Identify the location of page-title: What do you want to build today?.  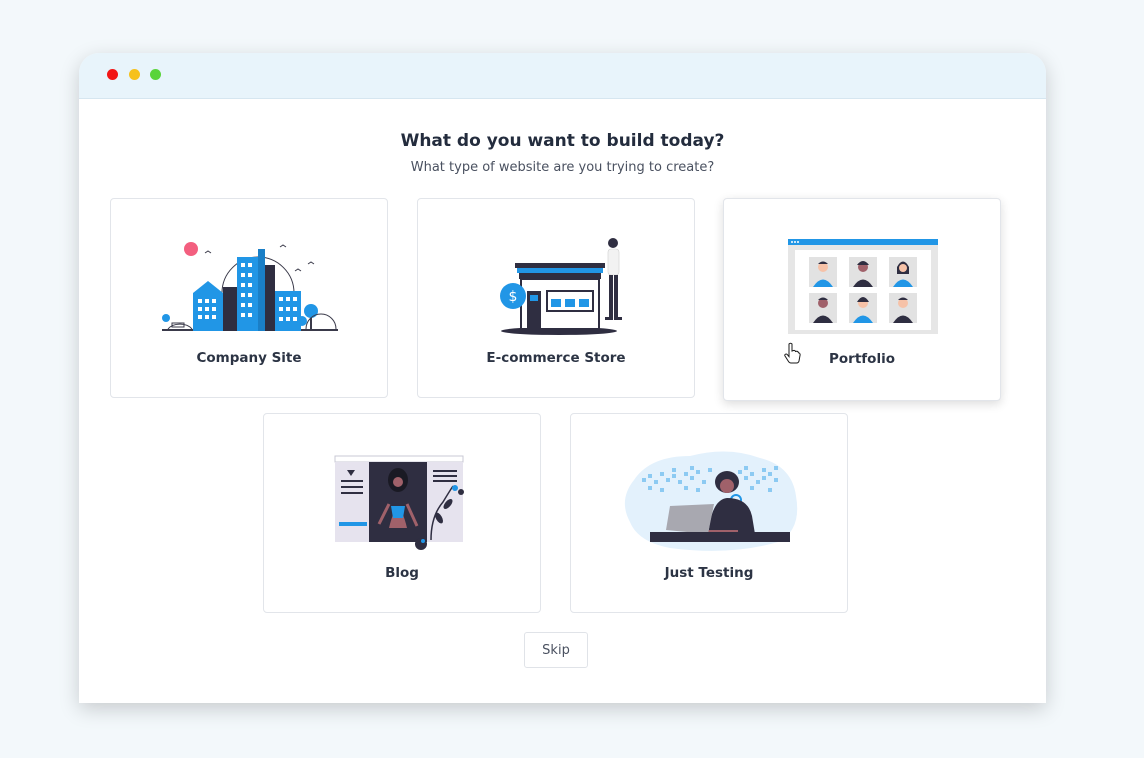
(562, 141).